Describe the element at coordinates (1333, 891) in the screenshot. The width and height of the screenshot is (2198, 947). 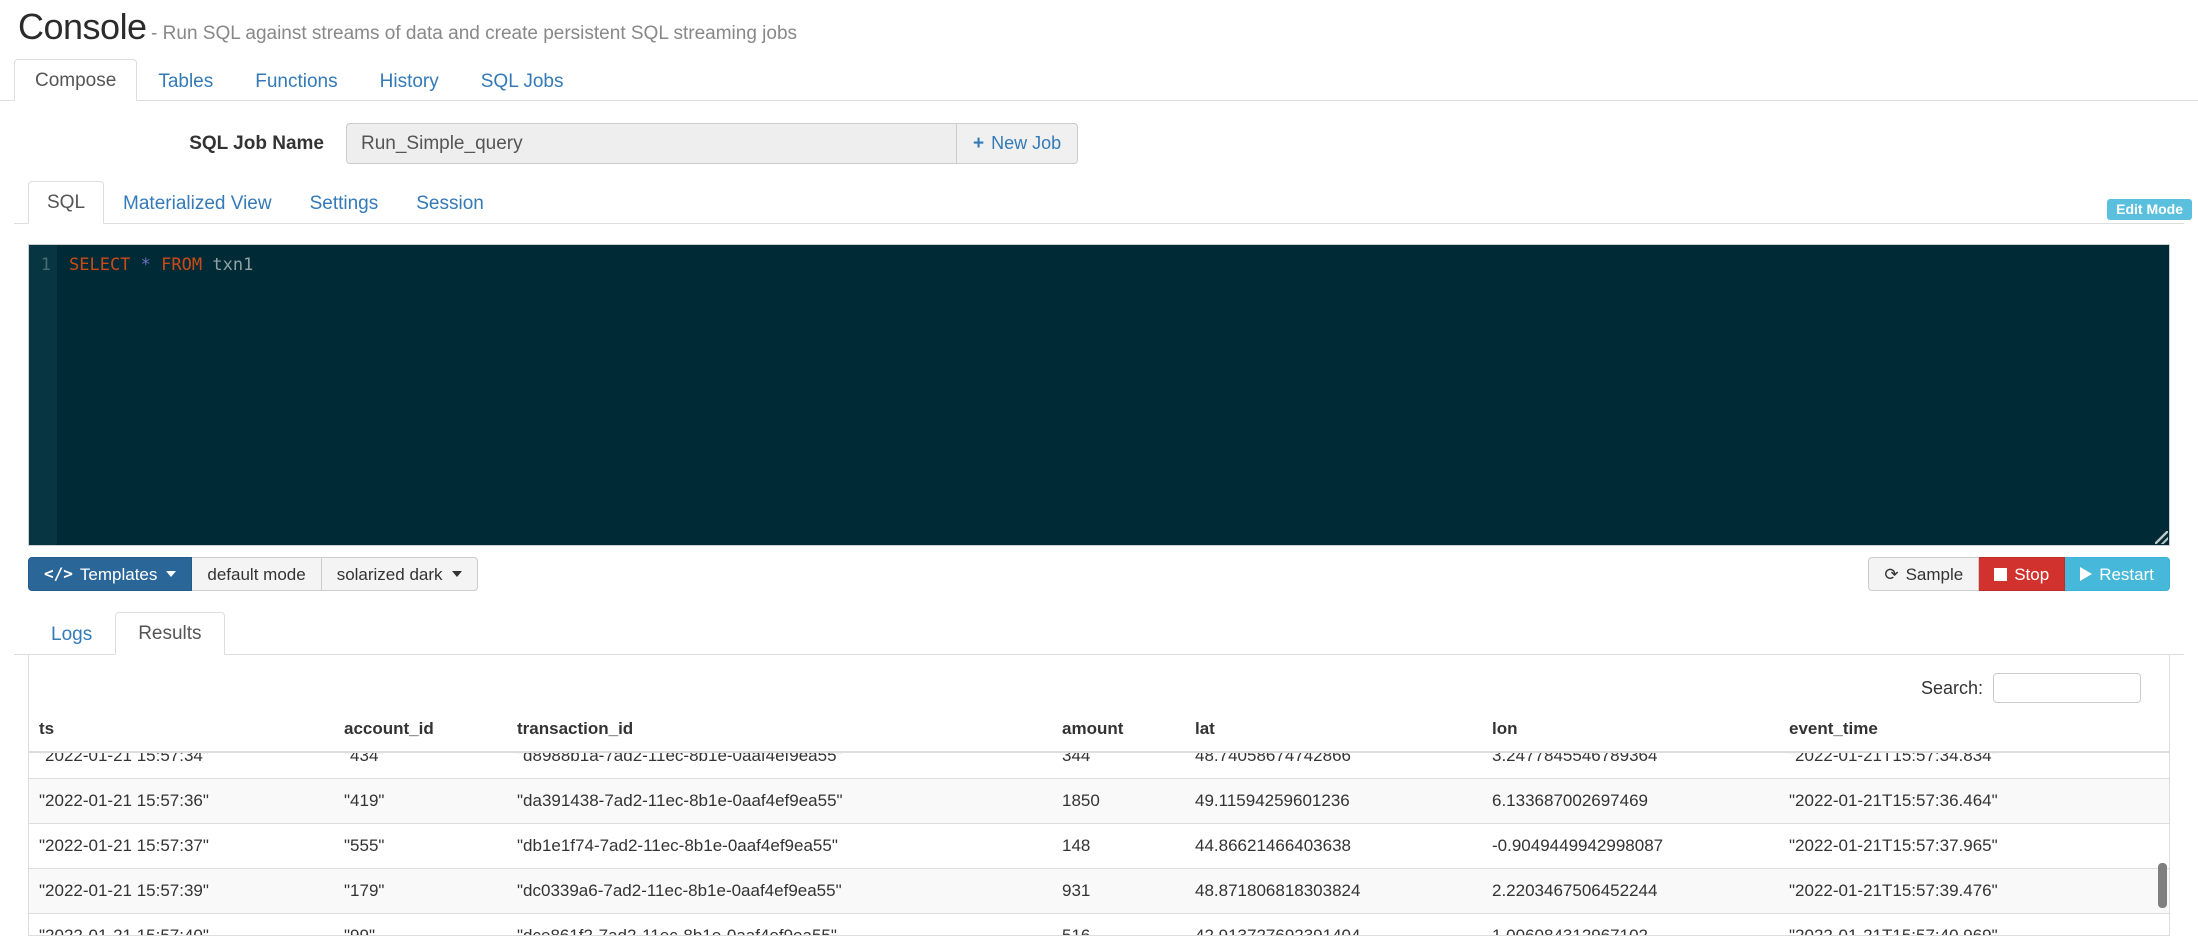
I see `cell-lat: 48.871806818303824` at that location.